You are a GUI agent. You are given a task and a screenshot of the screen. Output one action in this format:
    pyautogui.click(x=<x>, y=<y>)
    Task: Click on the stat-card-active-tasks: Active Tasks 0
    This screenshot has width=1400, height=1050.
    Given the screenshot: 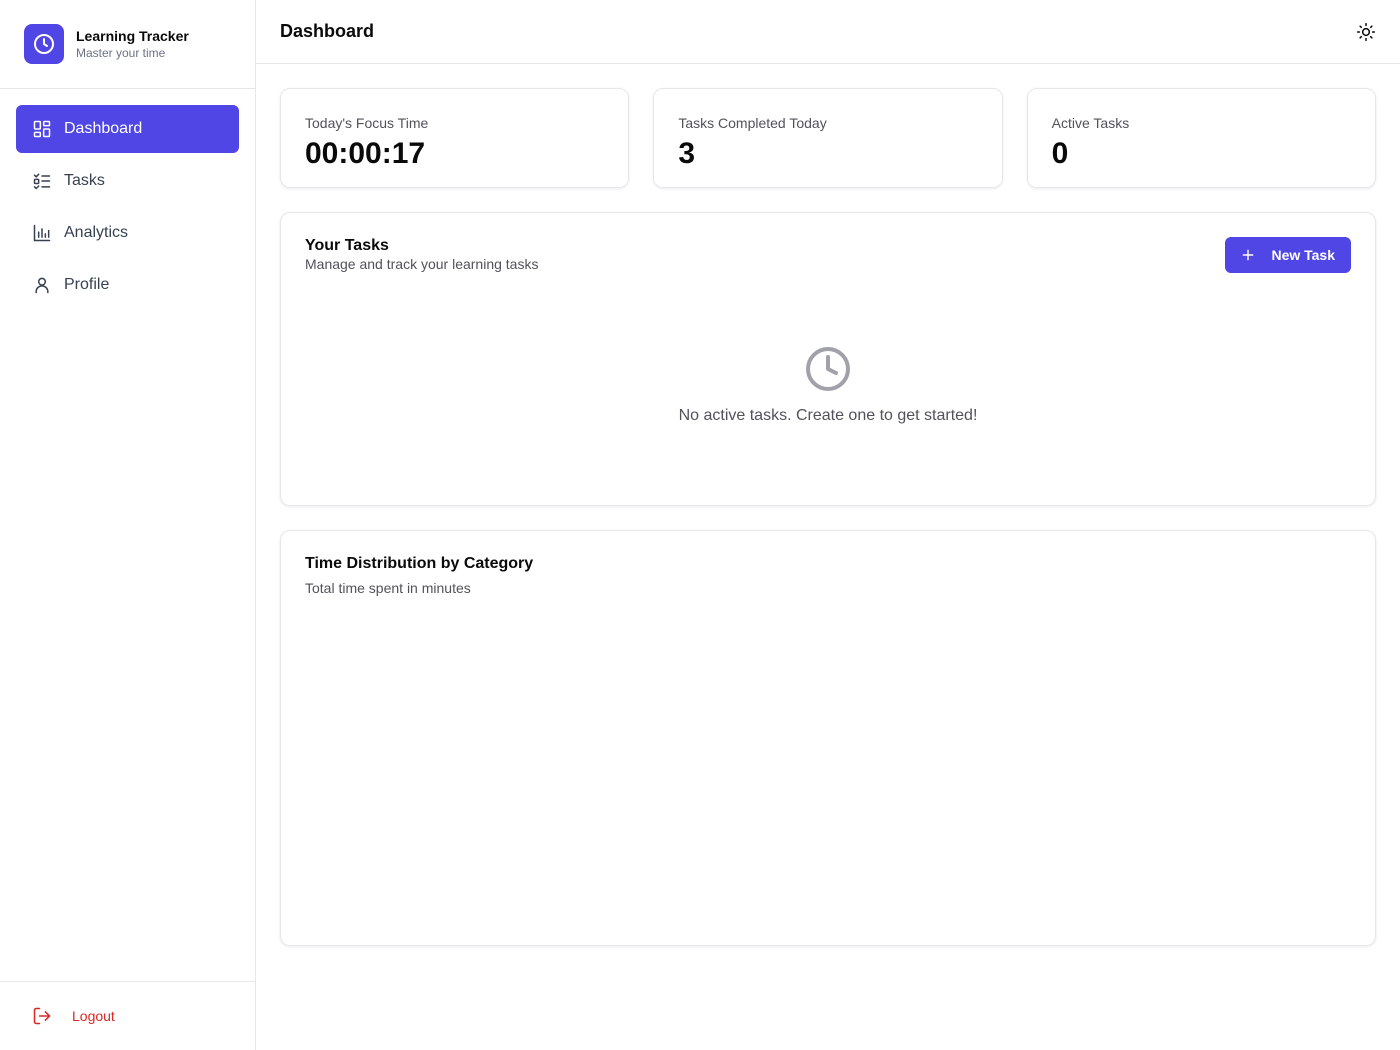 What is the action you would take?
    pyautogui.click(x=1201, y=138)
    